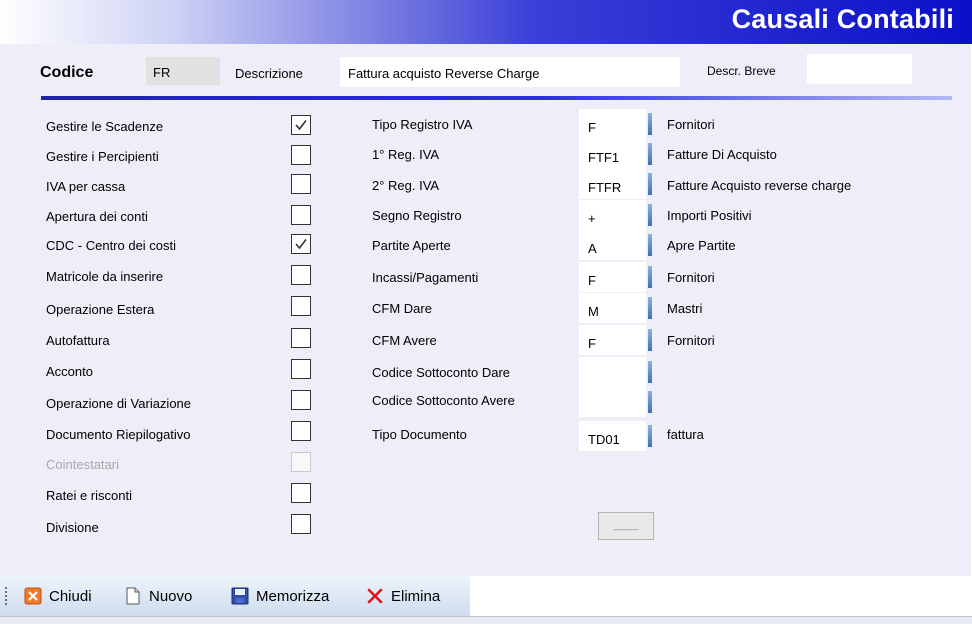 This screenshot has width=972, height=624. What do you see at coordinates (78, 340) in the screenshot?
I see `flag-label: Autofattura` at bounding box center [78, 340].